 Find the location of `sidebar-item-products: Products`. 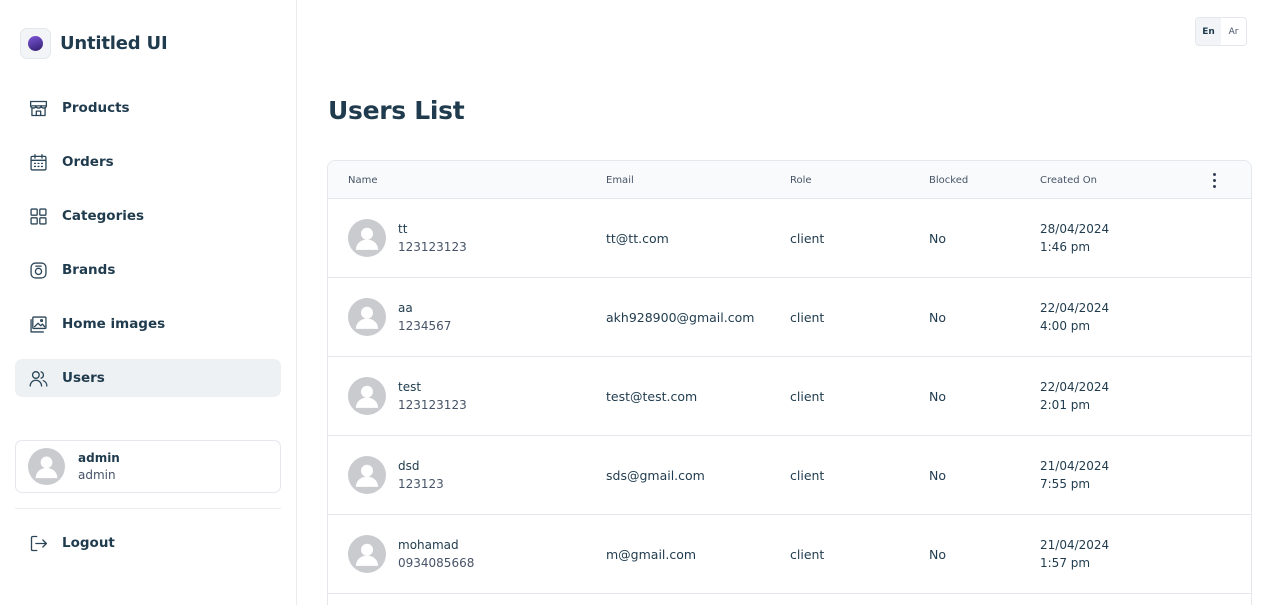

sidebar-item-products: Products is located at coordinates (148, 108).